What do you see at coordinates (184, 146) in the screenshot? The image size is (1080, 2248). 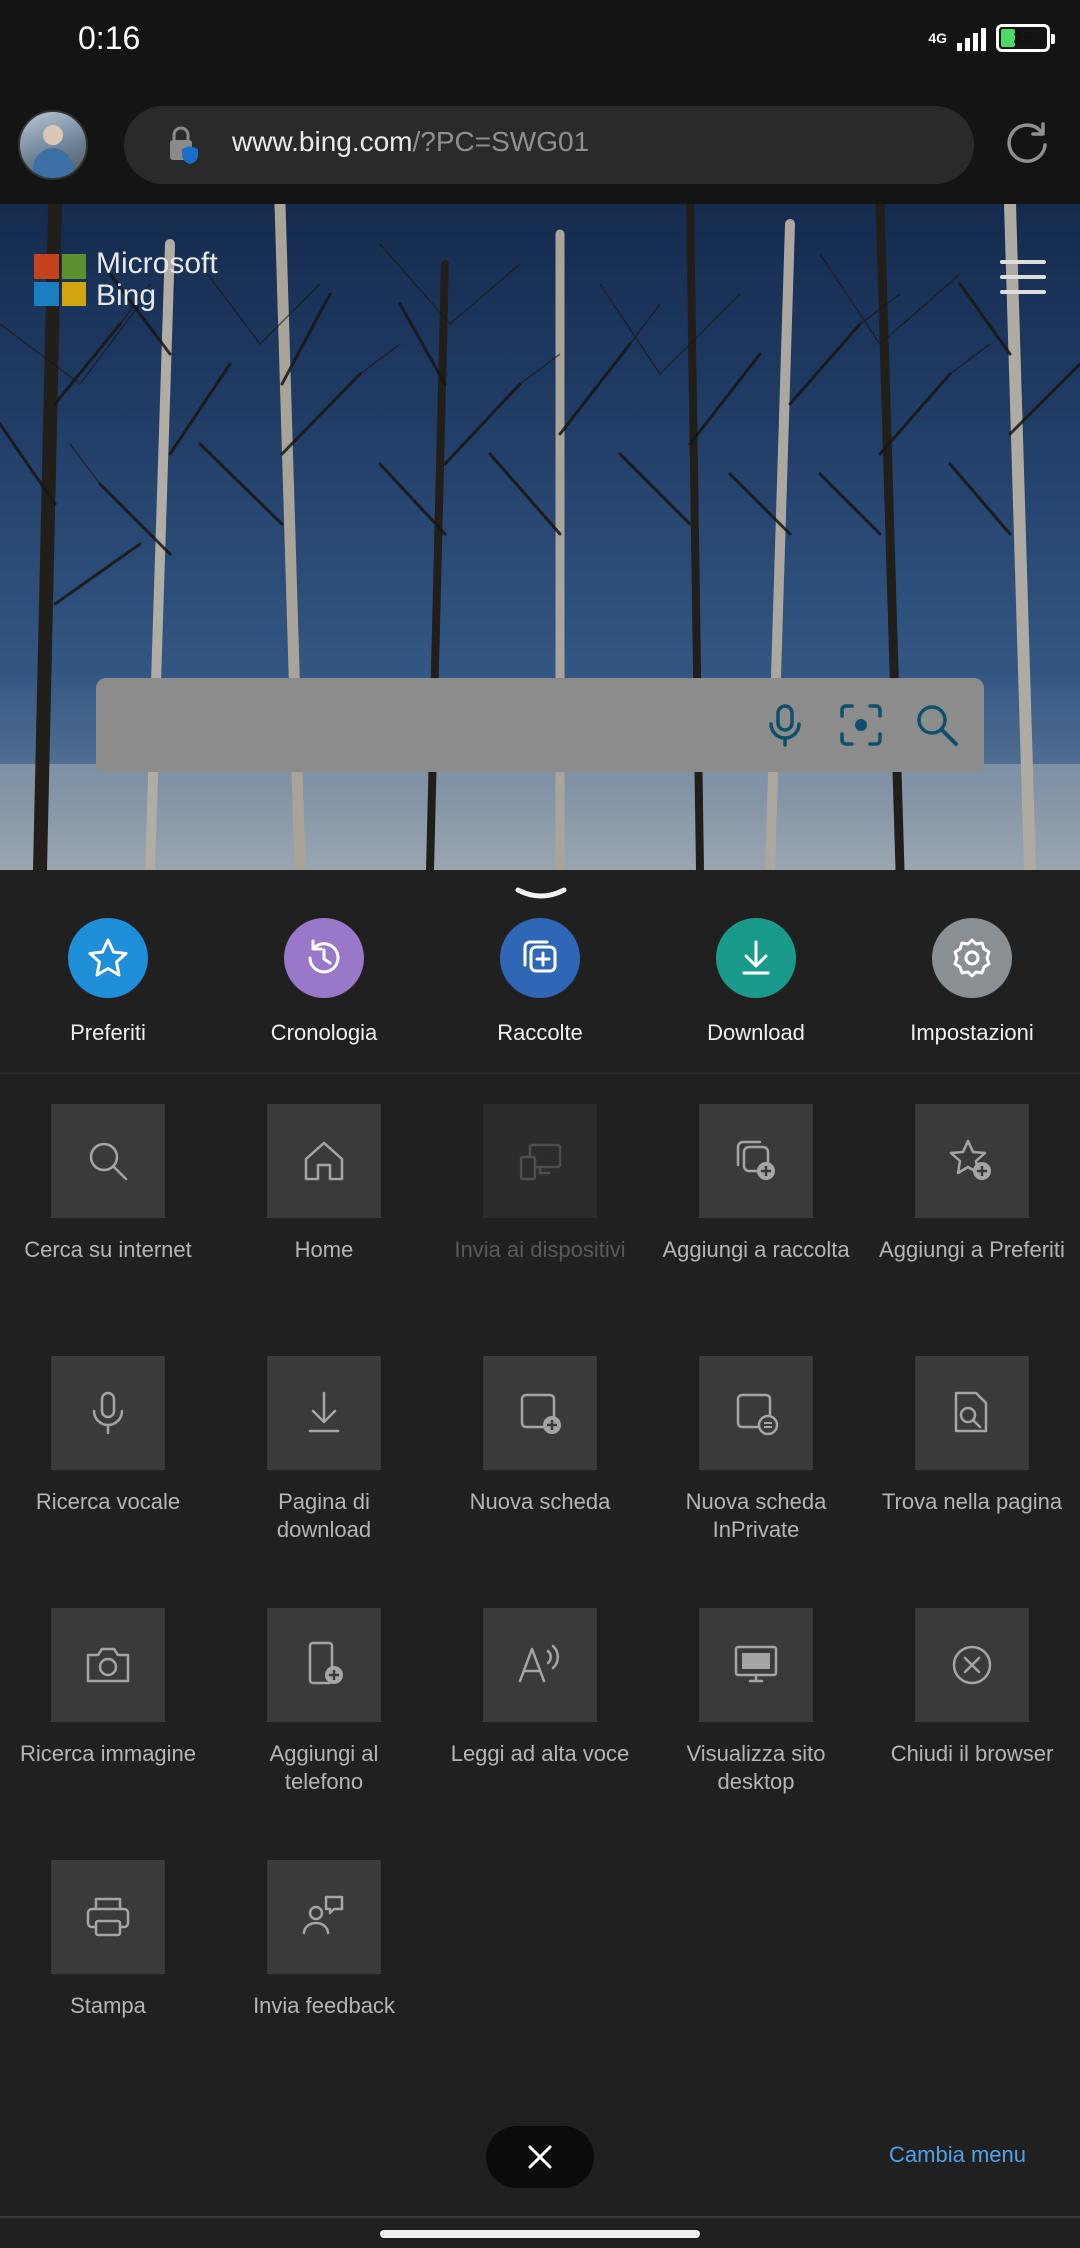 I see `lock-shield-icon` at bounding box center [184, 146].